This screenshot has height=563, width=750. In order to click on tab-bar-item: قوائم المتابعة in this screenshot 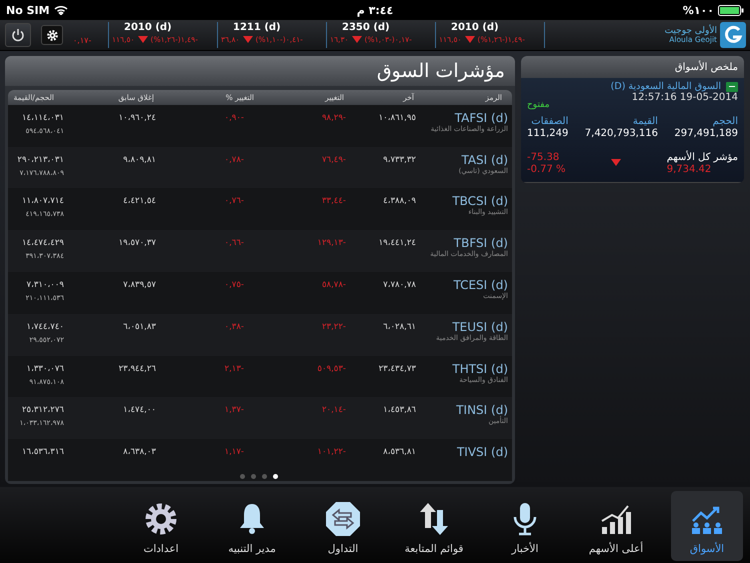, I will do `click(434, 526)`.